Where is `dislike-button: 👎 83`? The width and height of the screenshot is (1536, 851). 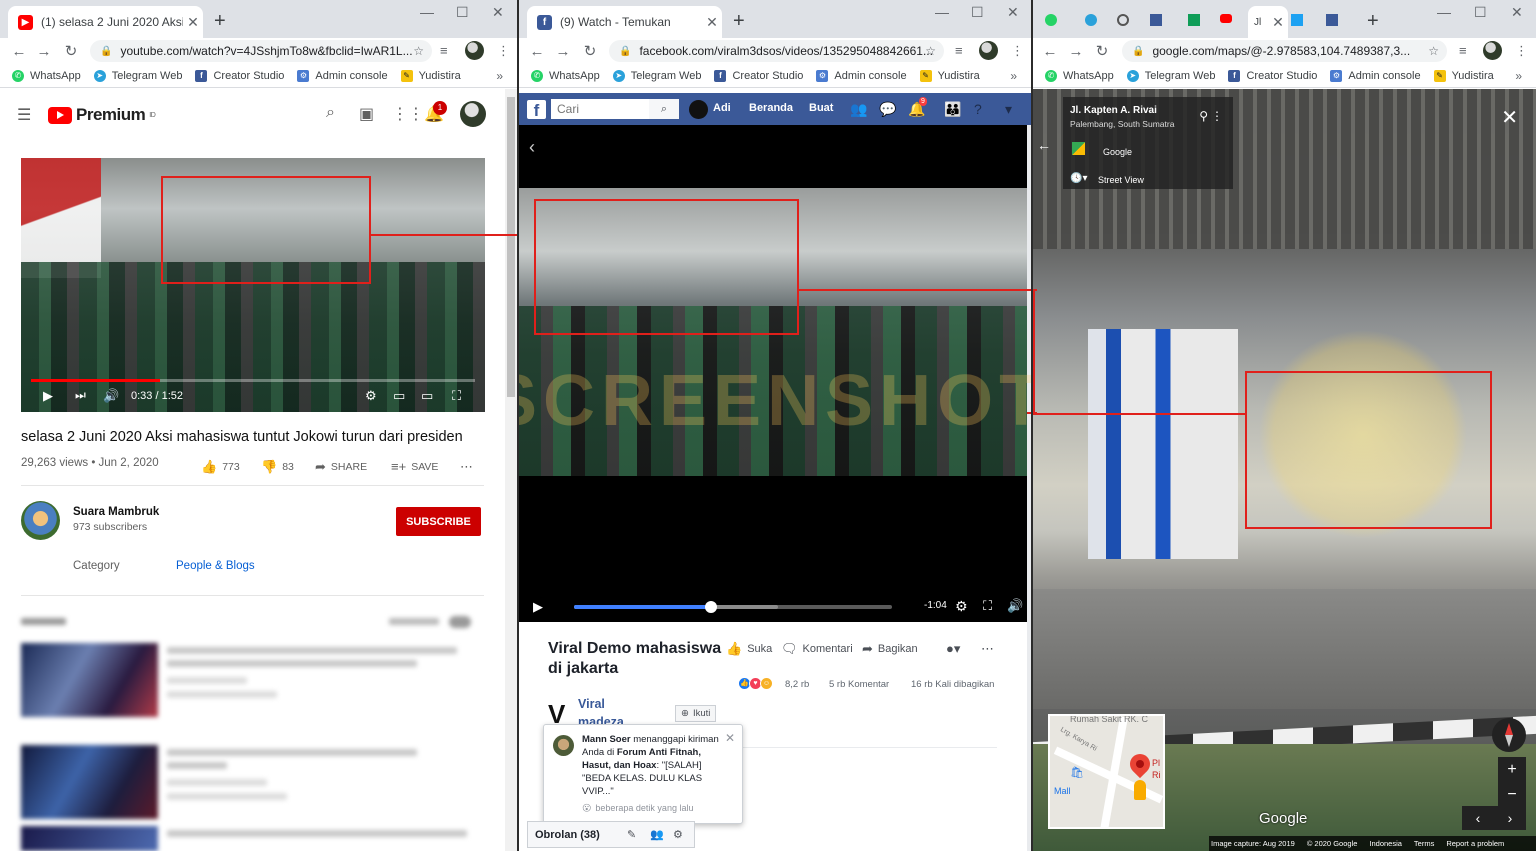
dislike-button: 👎 83 is located at coordinates (277, 467).